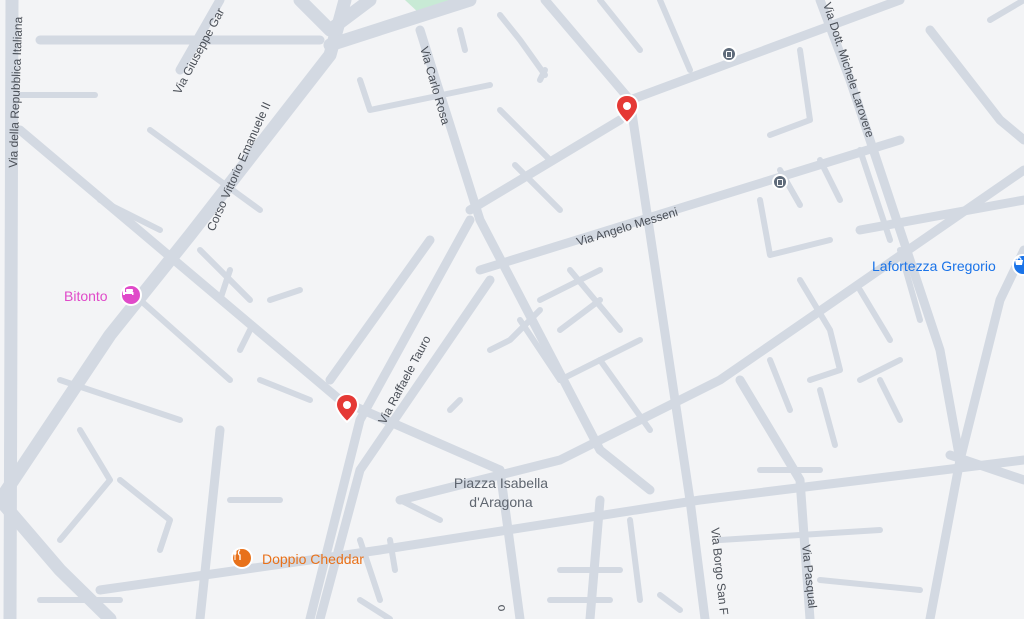  Describe the element at coordinates (501, 502) in the screenshot. I see `place-label-piazza-line2: d'Aragona` at that location.